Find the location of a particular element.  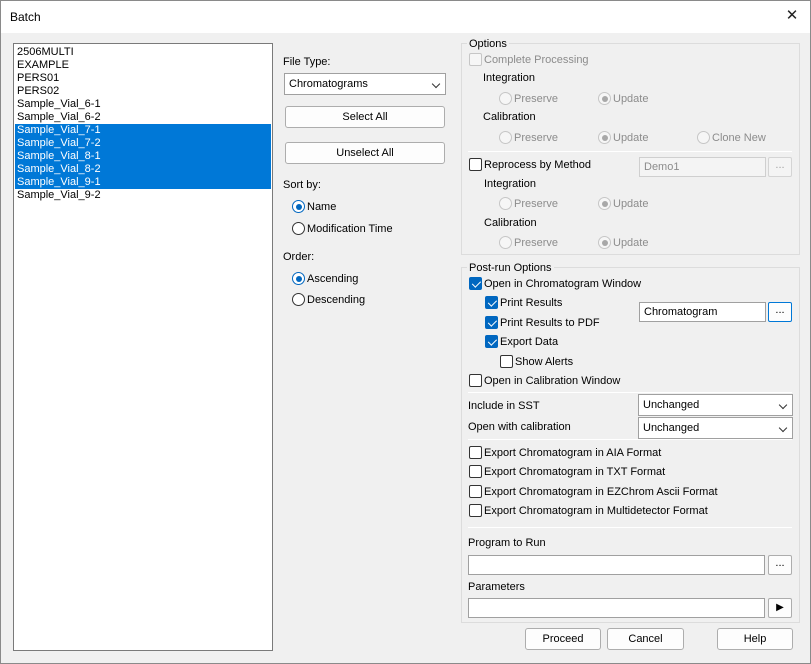

list-item: Sample_Vial_7-1 is located at coordinates (143, 130).